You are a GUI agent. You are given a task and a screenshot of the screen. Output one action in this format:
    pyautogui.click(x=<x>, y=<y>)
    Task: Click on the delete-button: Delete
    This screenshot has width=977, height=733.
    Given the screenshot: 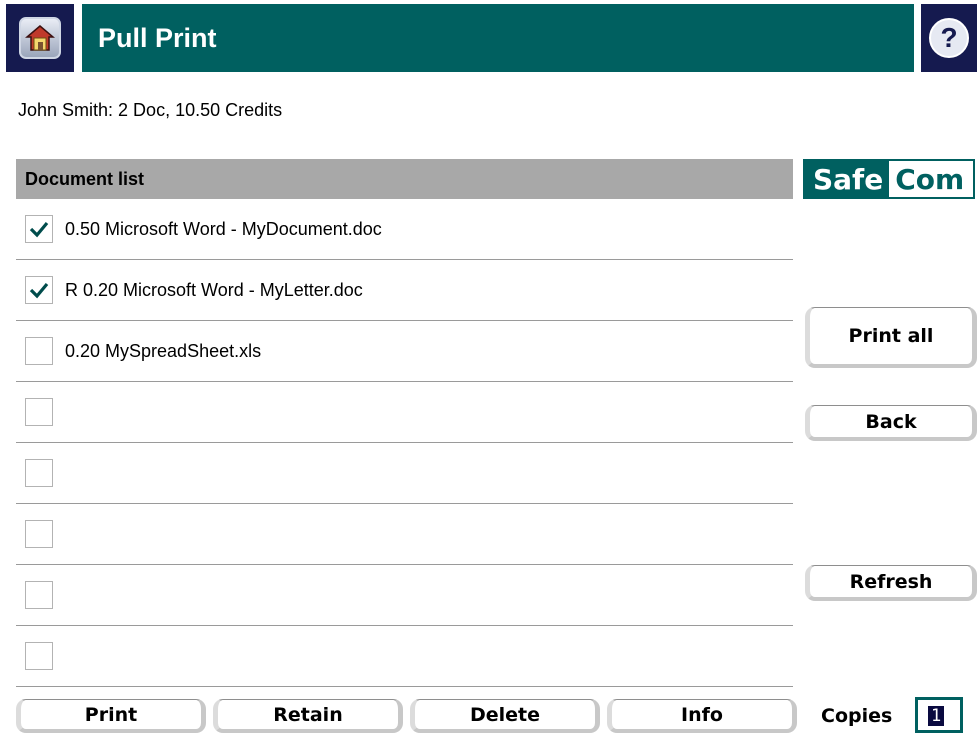 What is the action you would take?
    pyautogui.click(x=505, y=716)
    